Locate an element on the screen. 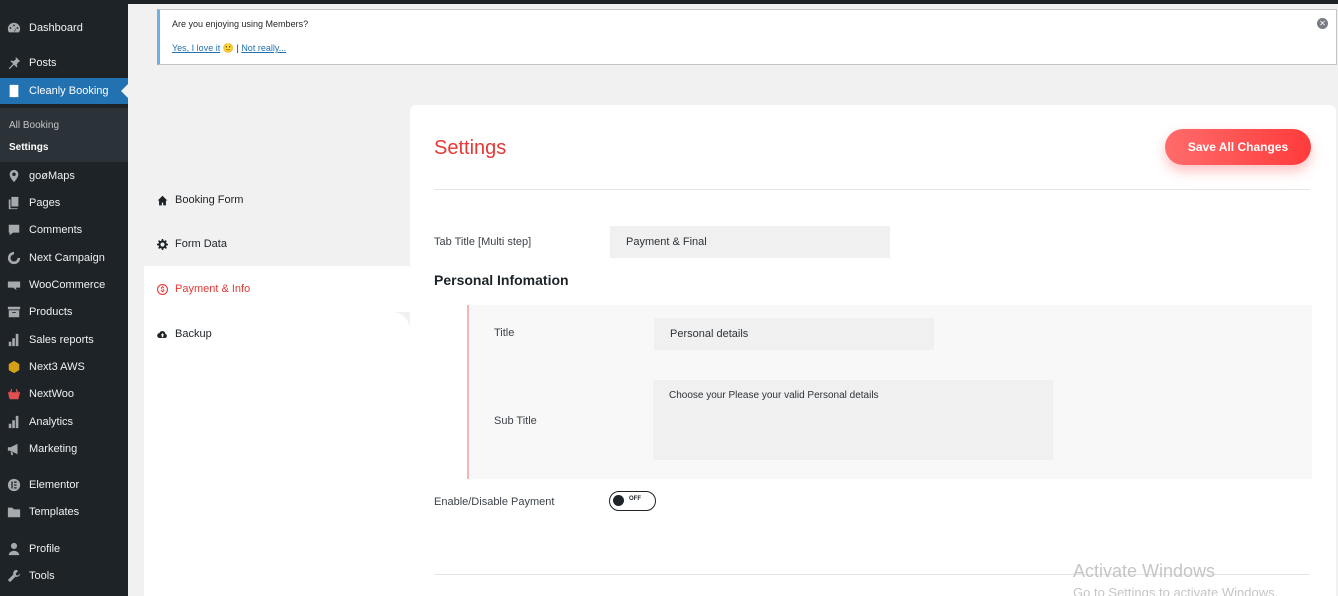 The height and width of the screenshot is (596, 1338). sidebar-item-woocommerce: WooCommerce is located at coordinates (64, 285).